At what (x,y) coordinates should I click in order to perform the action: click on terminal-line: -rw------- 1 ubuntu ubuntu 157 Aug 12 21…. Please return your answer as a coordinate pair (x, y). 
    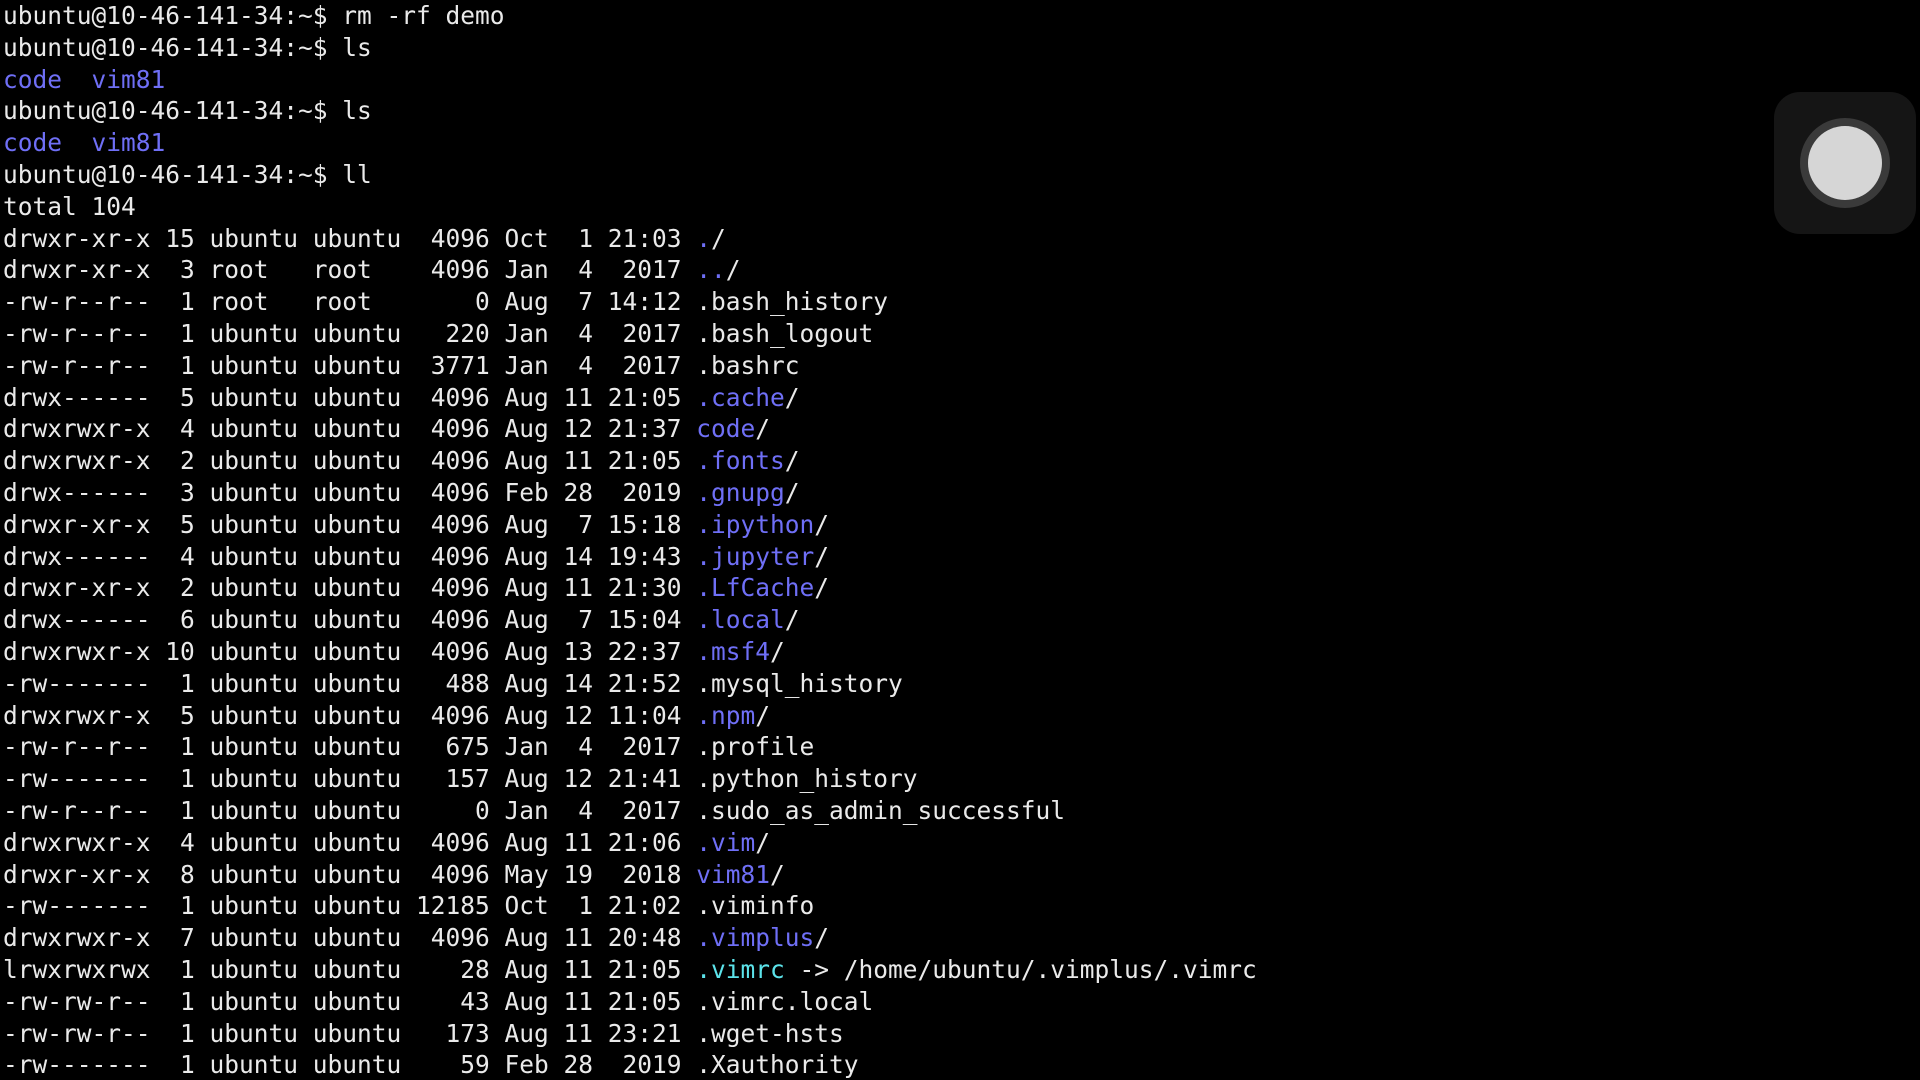
    Looking at the image, I should click on (630, 779).